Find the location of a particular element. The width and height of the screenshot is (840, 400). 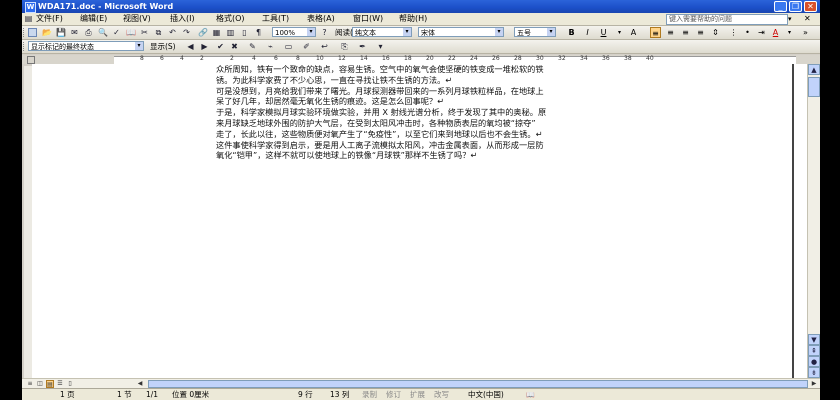

text-line: 可是没想到，月亮给我们带来了曙光。月球探测器带回来的一系列月球铁粒样品，在地球上 is located at coordinates (506, 91).